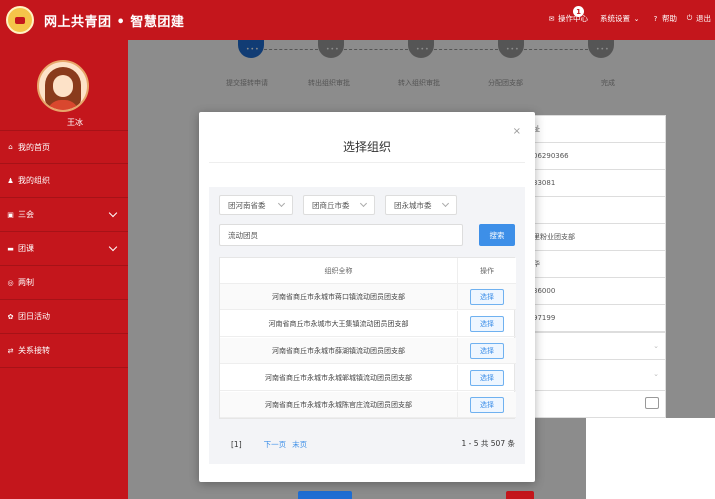 The image size is (715, 499). Describe the element at coordinates (497, 235) in the screenshot. I see `search-button: 搜索` at that location.